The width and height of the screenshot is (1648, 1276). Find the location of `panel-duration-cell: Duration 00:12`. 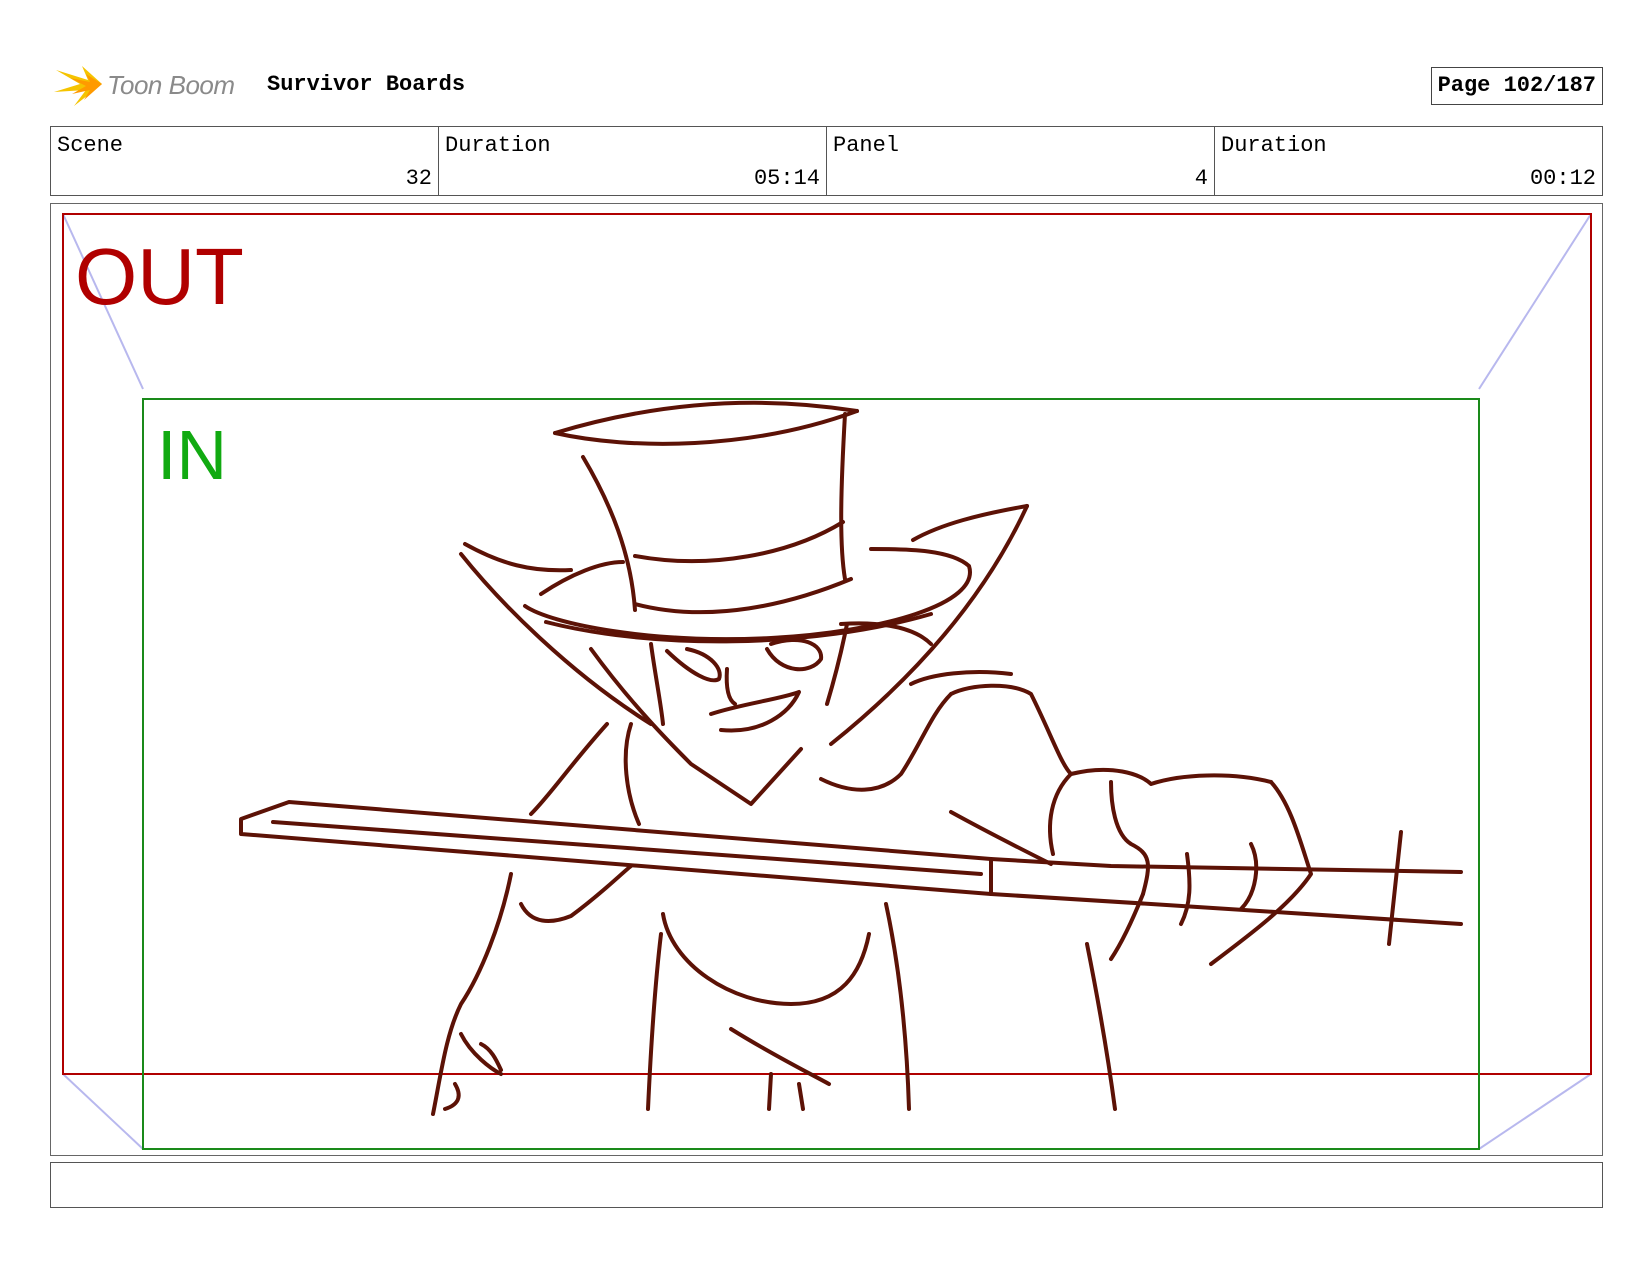

panel-duration-cell: Duration 00:12 is located at coordinates (1408, 161).